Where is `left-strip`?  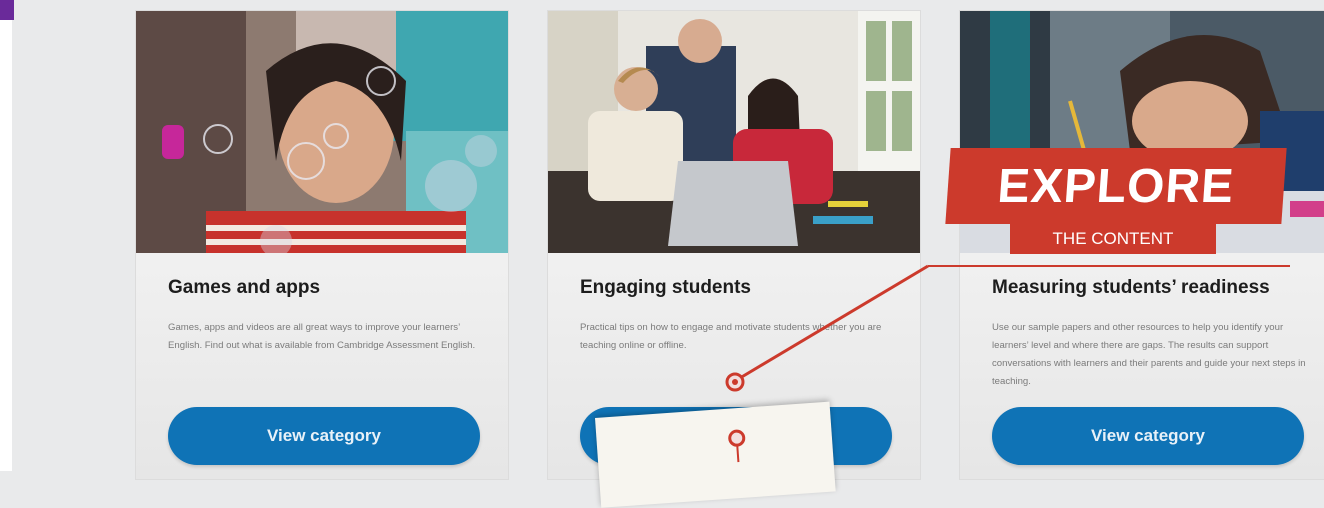
left-strip is located at coordinates (6, 245).